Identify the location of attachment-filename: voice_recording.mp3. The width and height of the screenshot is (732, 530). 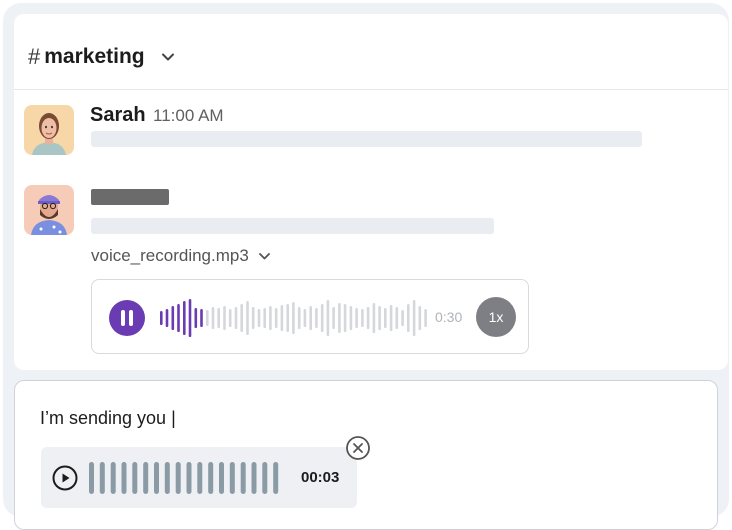
(170, 255).